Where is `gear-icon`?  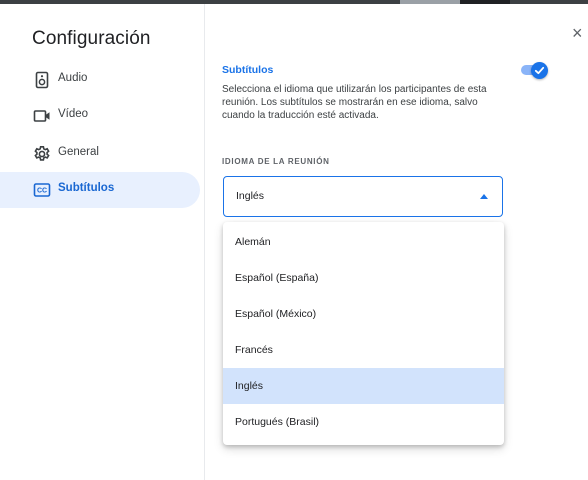 gear-icon is located at coordinates (42, 154).